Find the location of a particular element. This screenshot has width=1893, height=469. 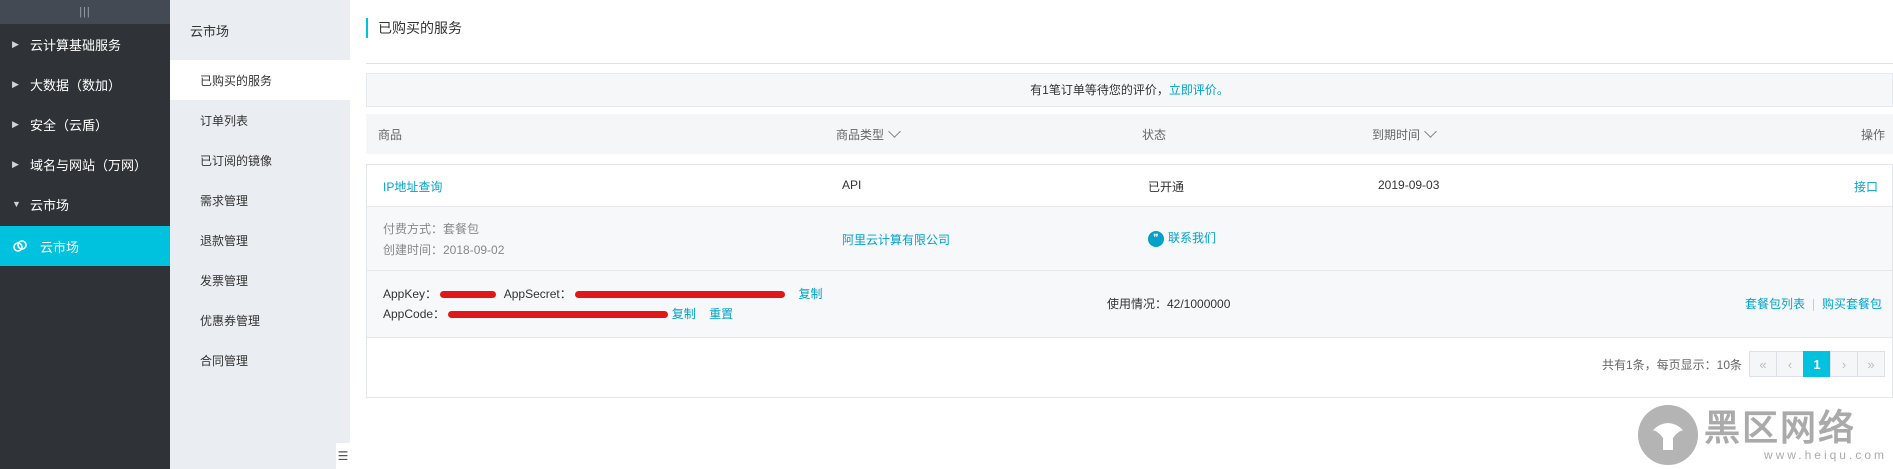

page-title: 已购买的服务 is located at coordinates (414, 28).